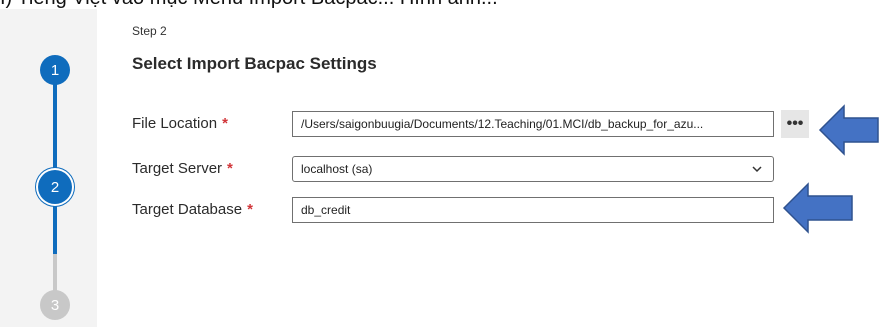  I want to click on chevron-down-icon, so click(757, 169).